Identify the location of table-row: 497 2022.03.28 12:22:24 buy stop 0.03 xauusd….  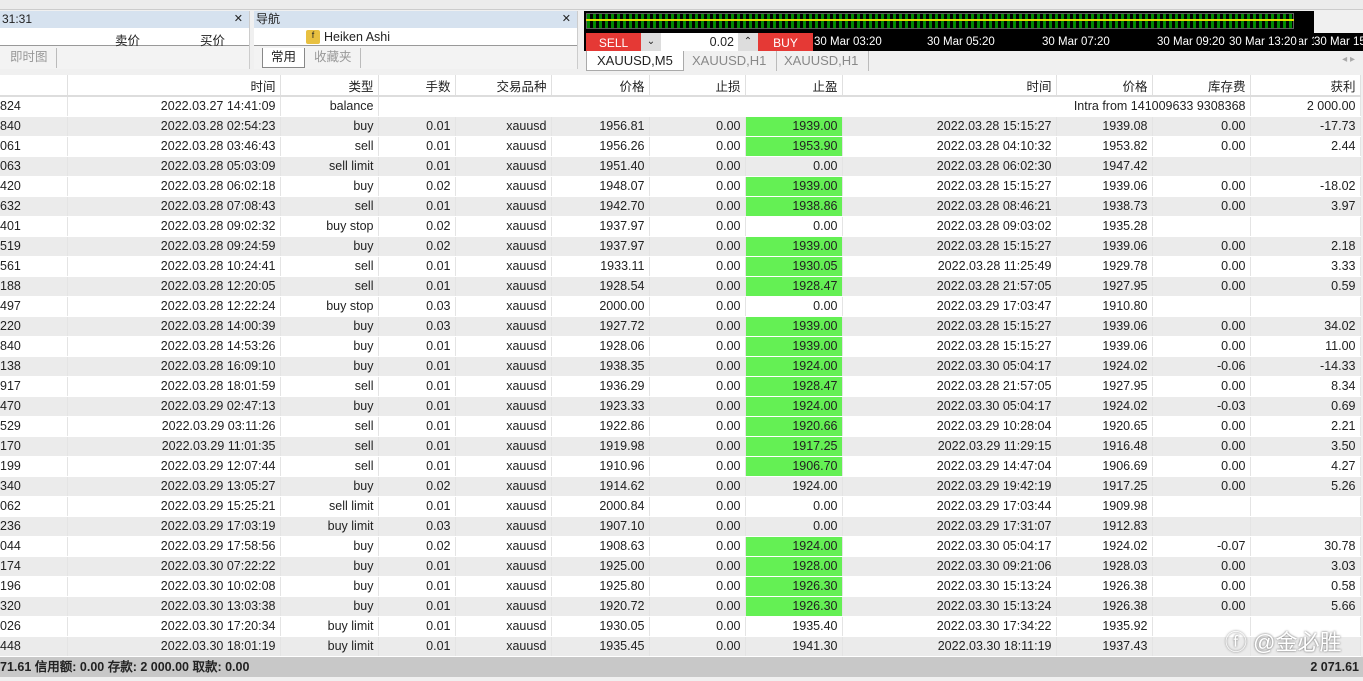
(680, 306).